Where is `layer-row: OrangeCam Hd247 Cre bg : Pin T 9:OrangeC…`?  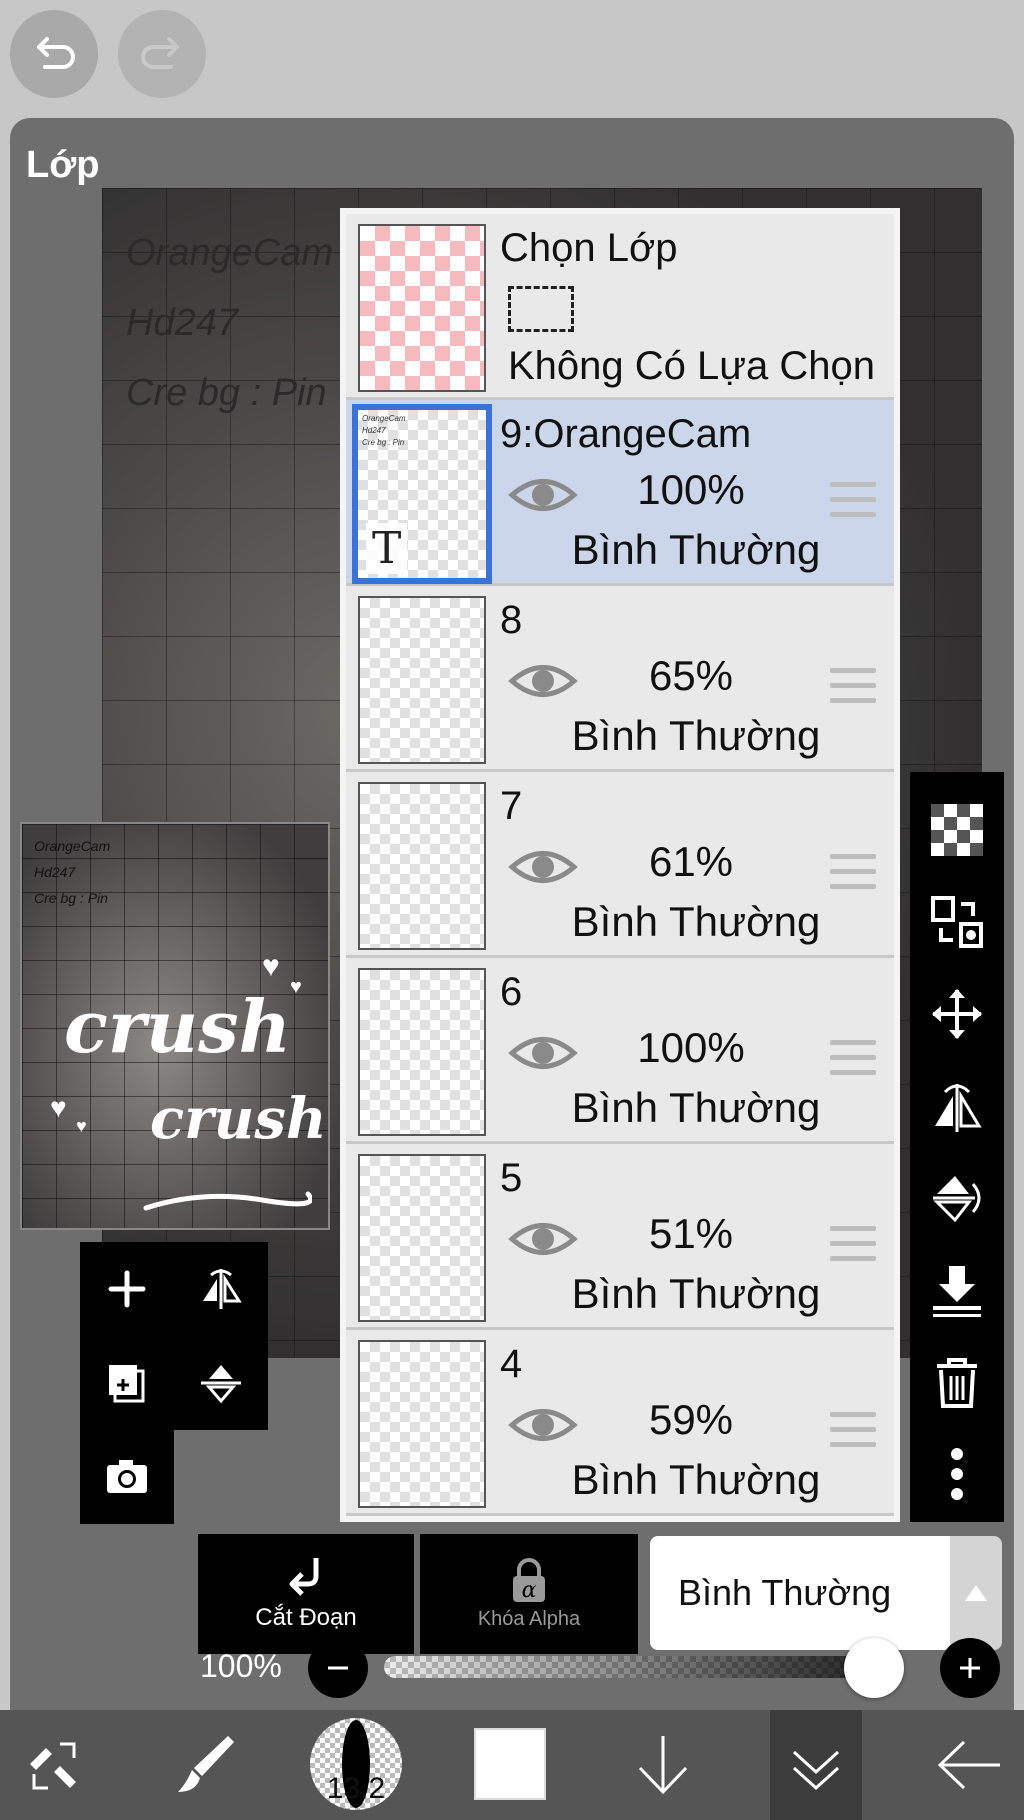
layer-row: OrangeCam Hd247 Cre bg : Pin T 9:OrangeC… is located at coordinates (620, 493).